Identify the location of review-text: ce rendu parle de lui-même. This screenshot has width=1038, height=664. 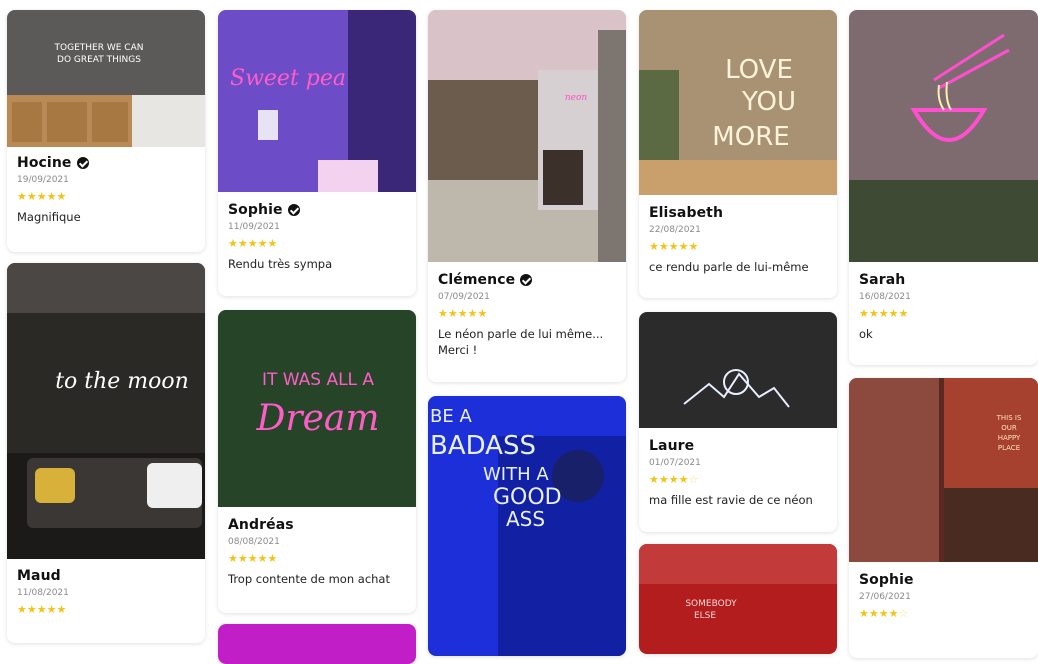
(729, 267).